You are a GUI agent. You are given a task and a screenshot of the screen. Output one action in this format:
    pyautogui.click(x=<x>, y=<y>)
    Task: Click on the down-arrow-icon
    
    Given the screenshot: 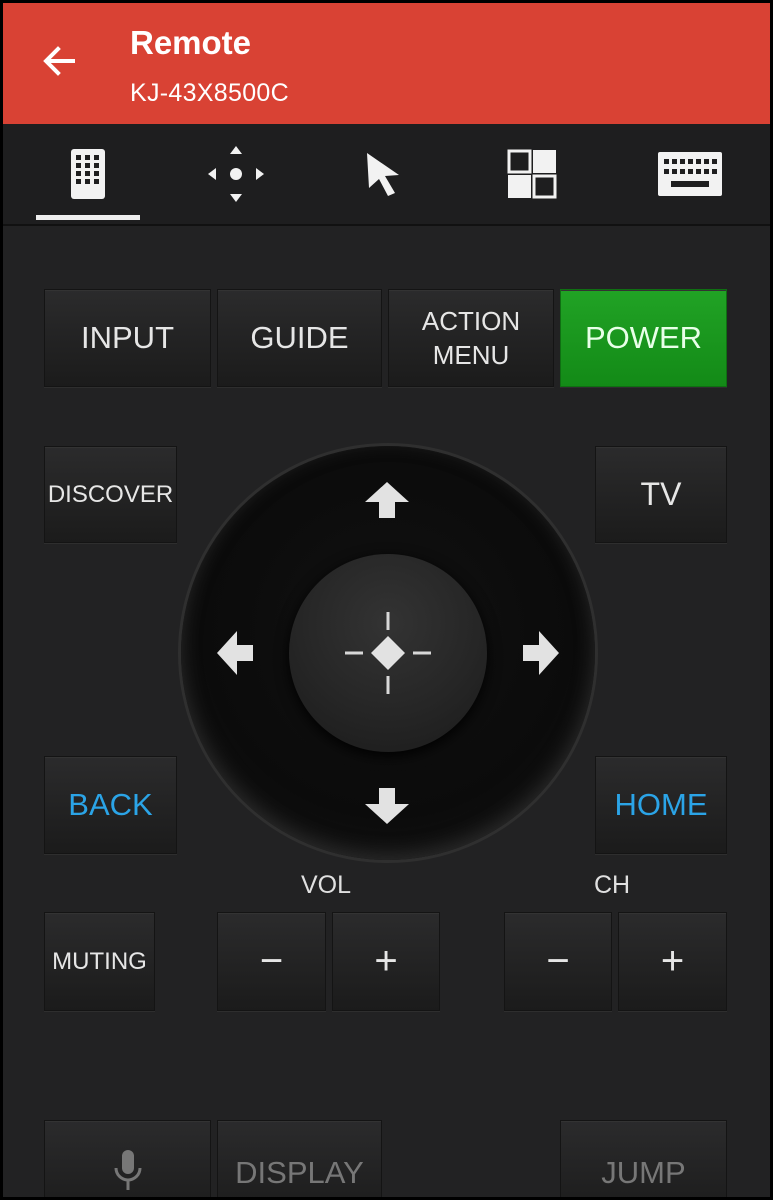 What is the action you would take?
    pyautogui.click(x=387, y=806)
    